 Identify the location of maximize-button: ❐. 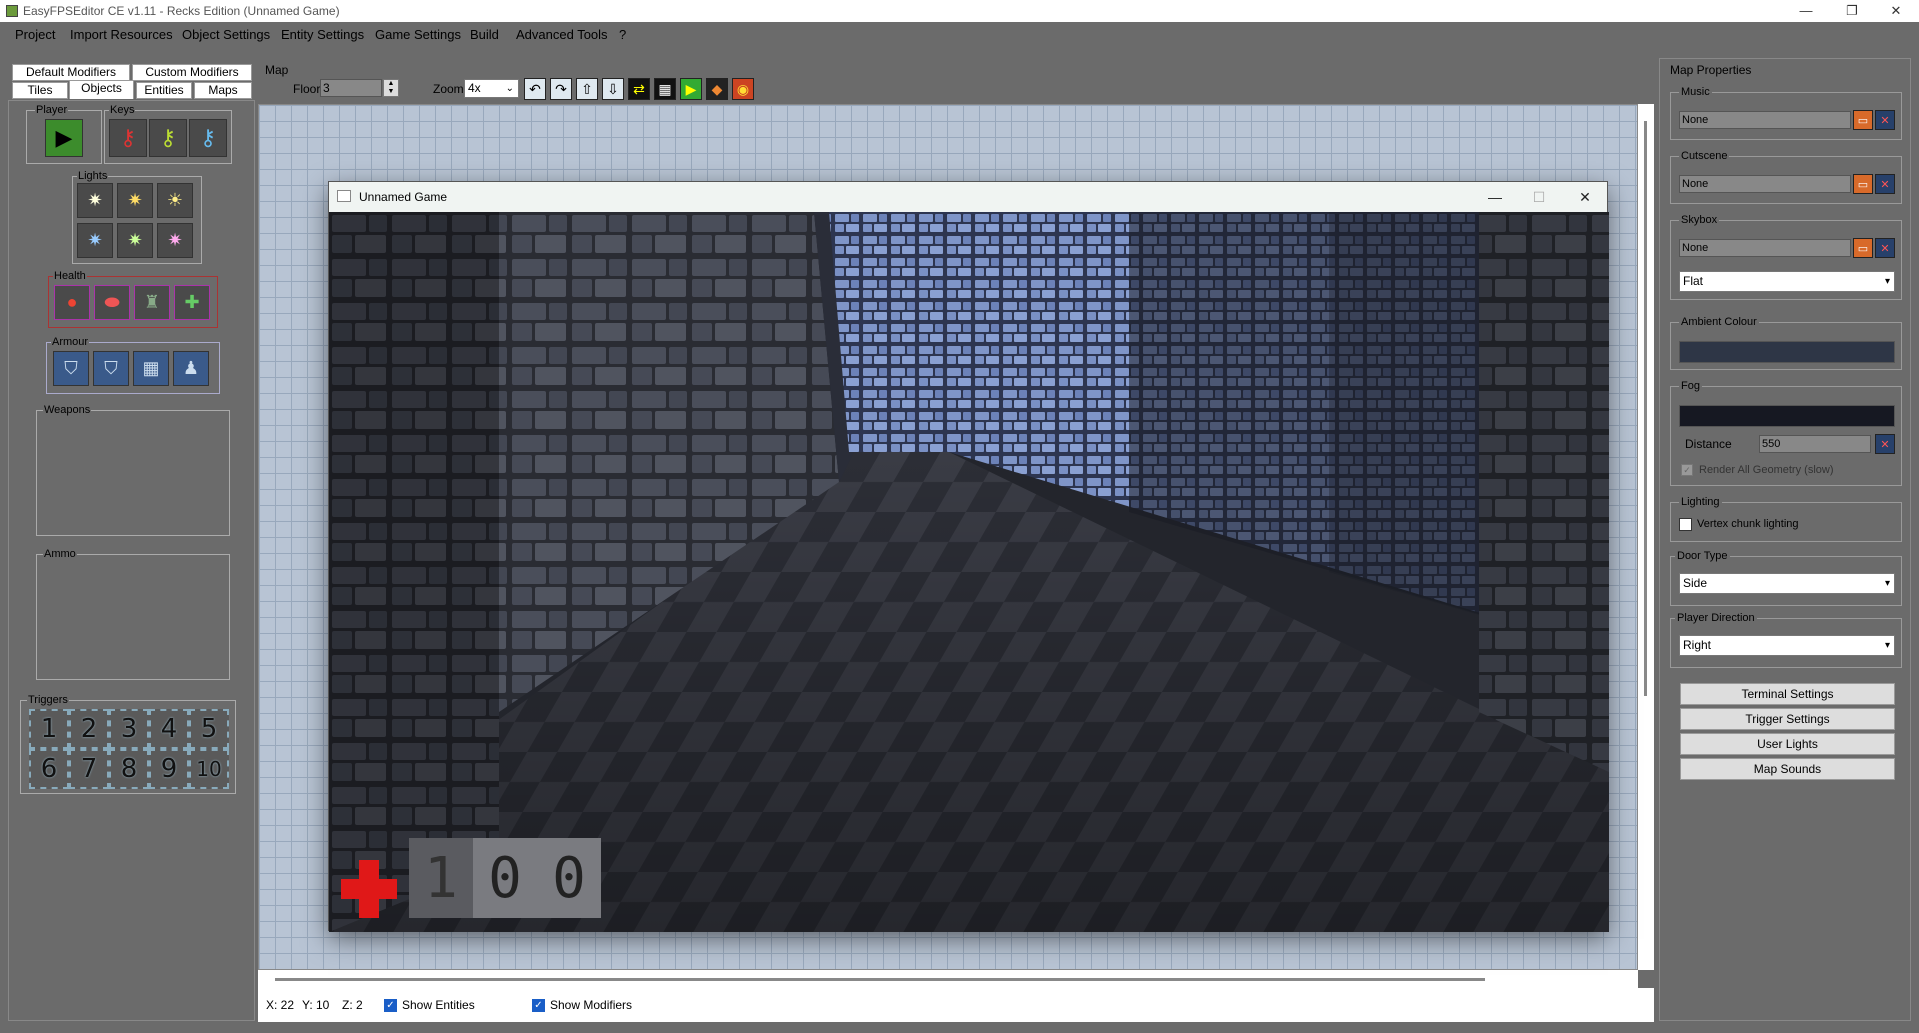
(1852, 11).